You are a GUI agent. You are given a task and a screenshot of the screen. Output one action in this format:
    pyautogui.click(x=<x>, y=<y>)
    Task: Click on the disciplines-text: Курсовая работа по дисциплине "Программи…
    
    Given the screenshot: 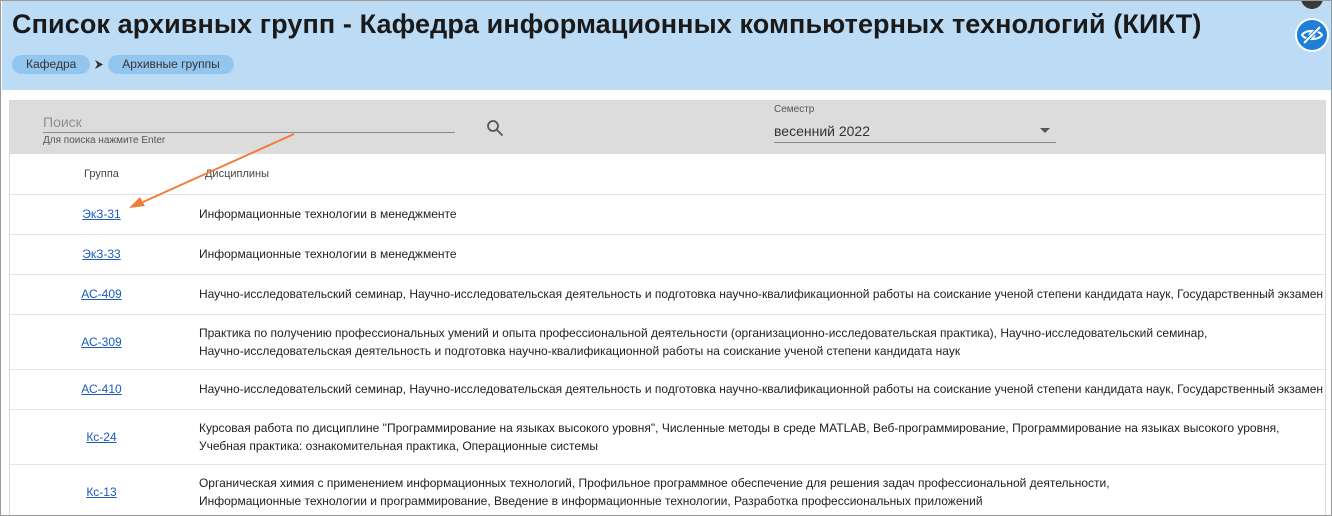 What is the action you would take?
    pyautogui.click(x=739, y=427)
    